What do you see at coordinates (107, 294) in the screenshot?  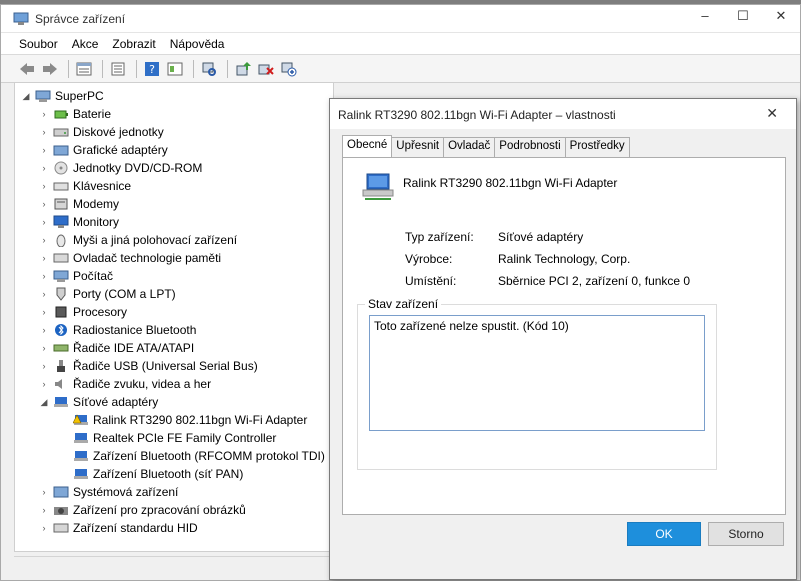 I see `tree-item: › Porty (COM a LPT)` at bounding box center [107, 294].